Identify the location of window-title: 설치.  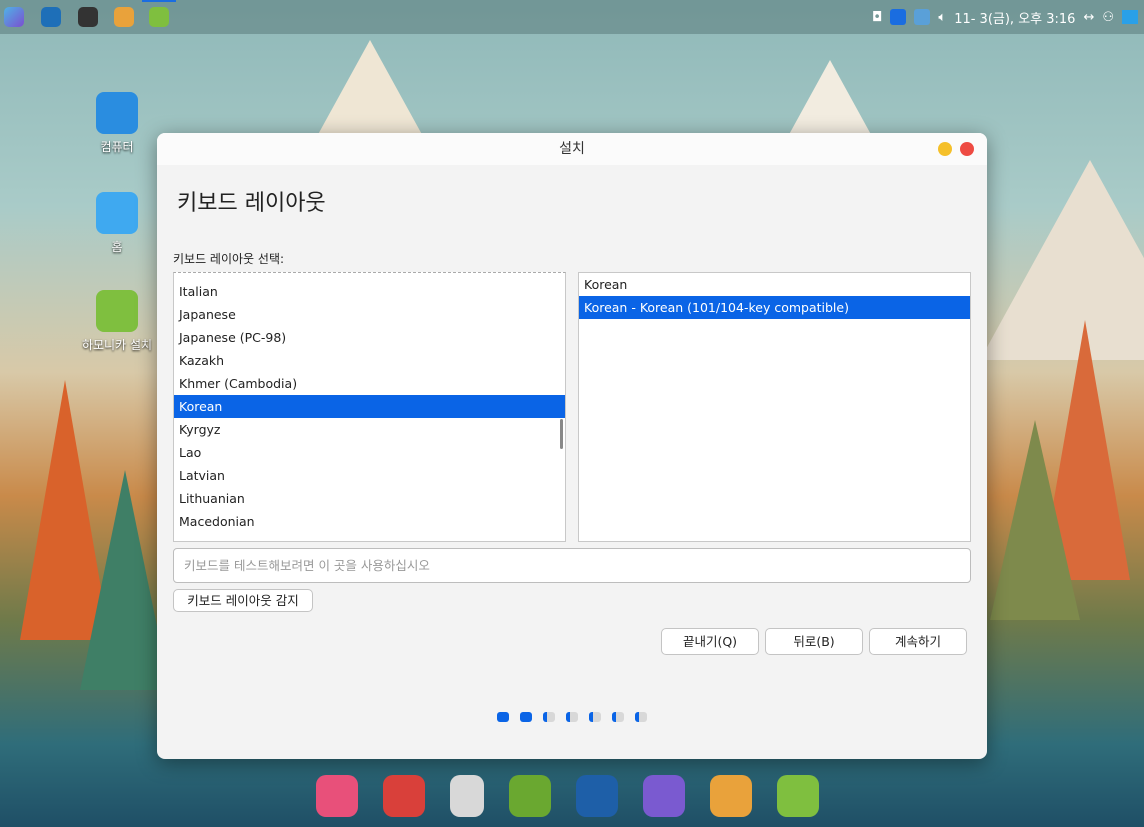
(572, 149).